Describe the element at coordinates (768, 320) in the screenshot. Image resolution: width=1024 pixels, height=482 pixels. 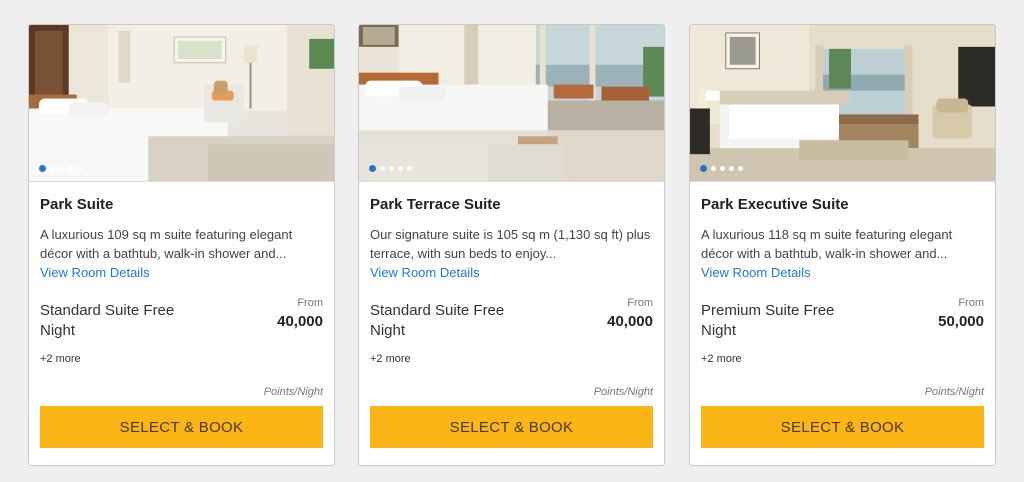
I see `rate-name: Premium Suite Free Night` at that location.